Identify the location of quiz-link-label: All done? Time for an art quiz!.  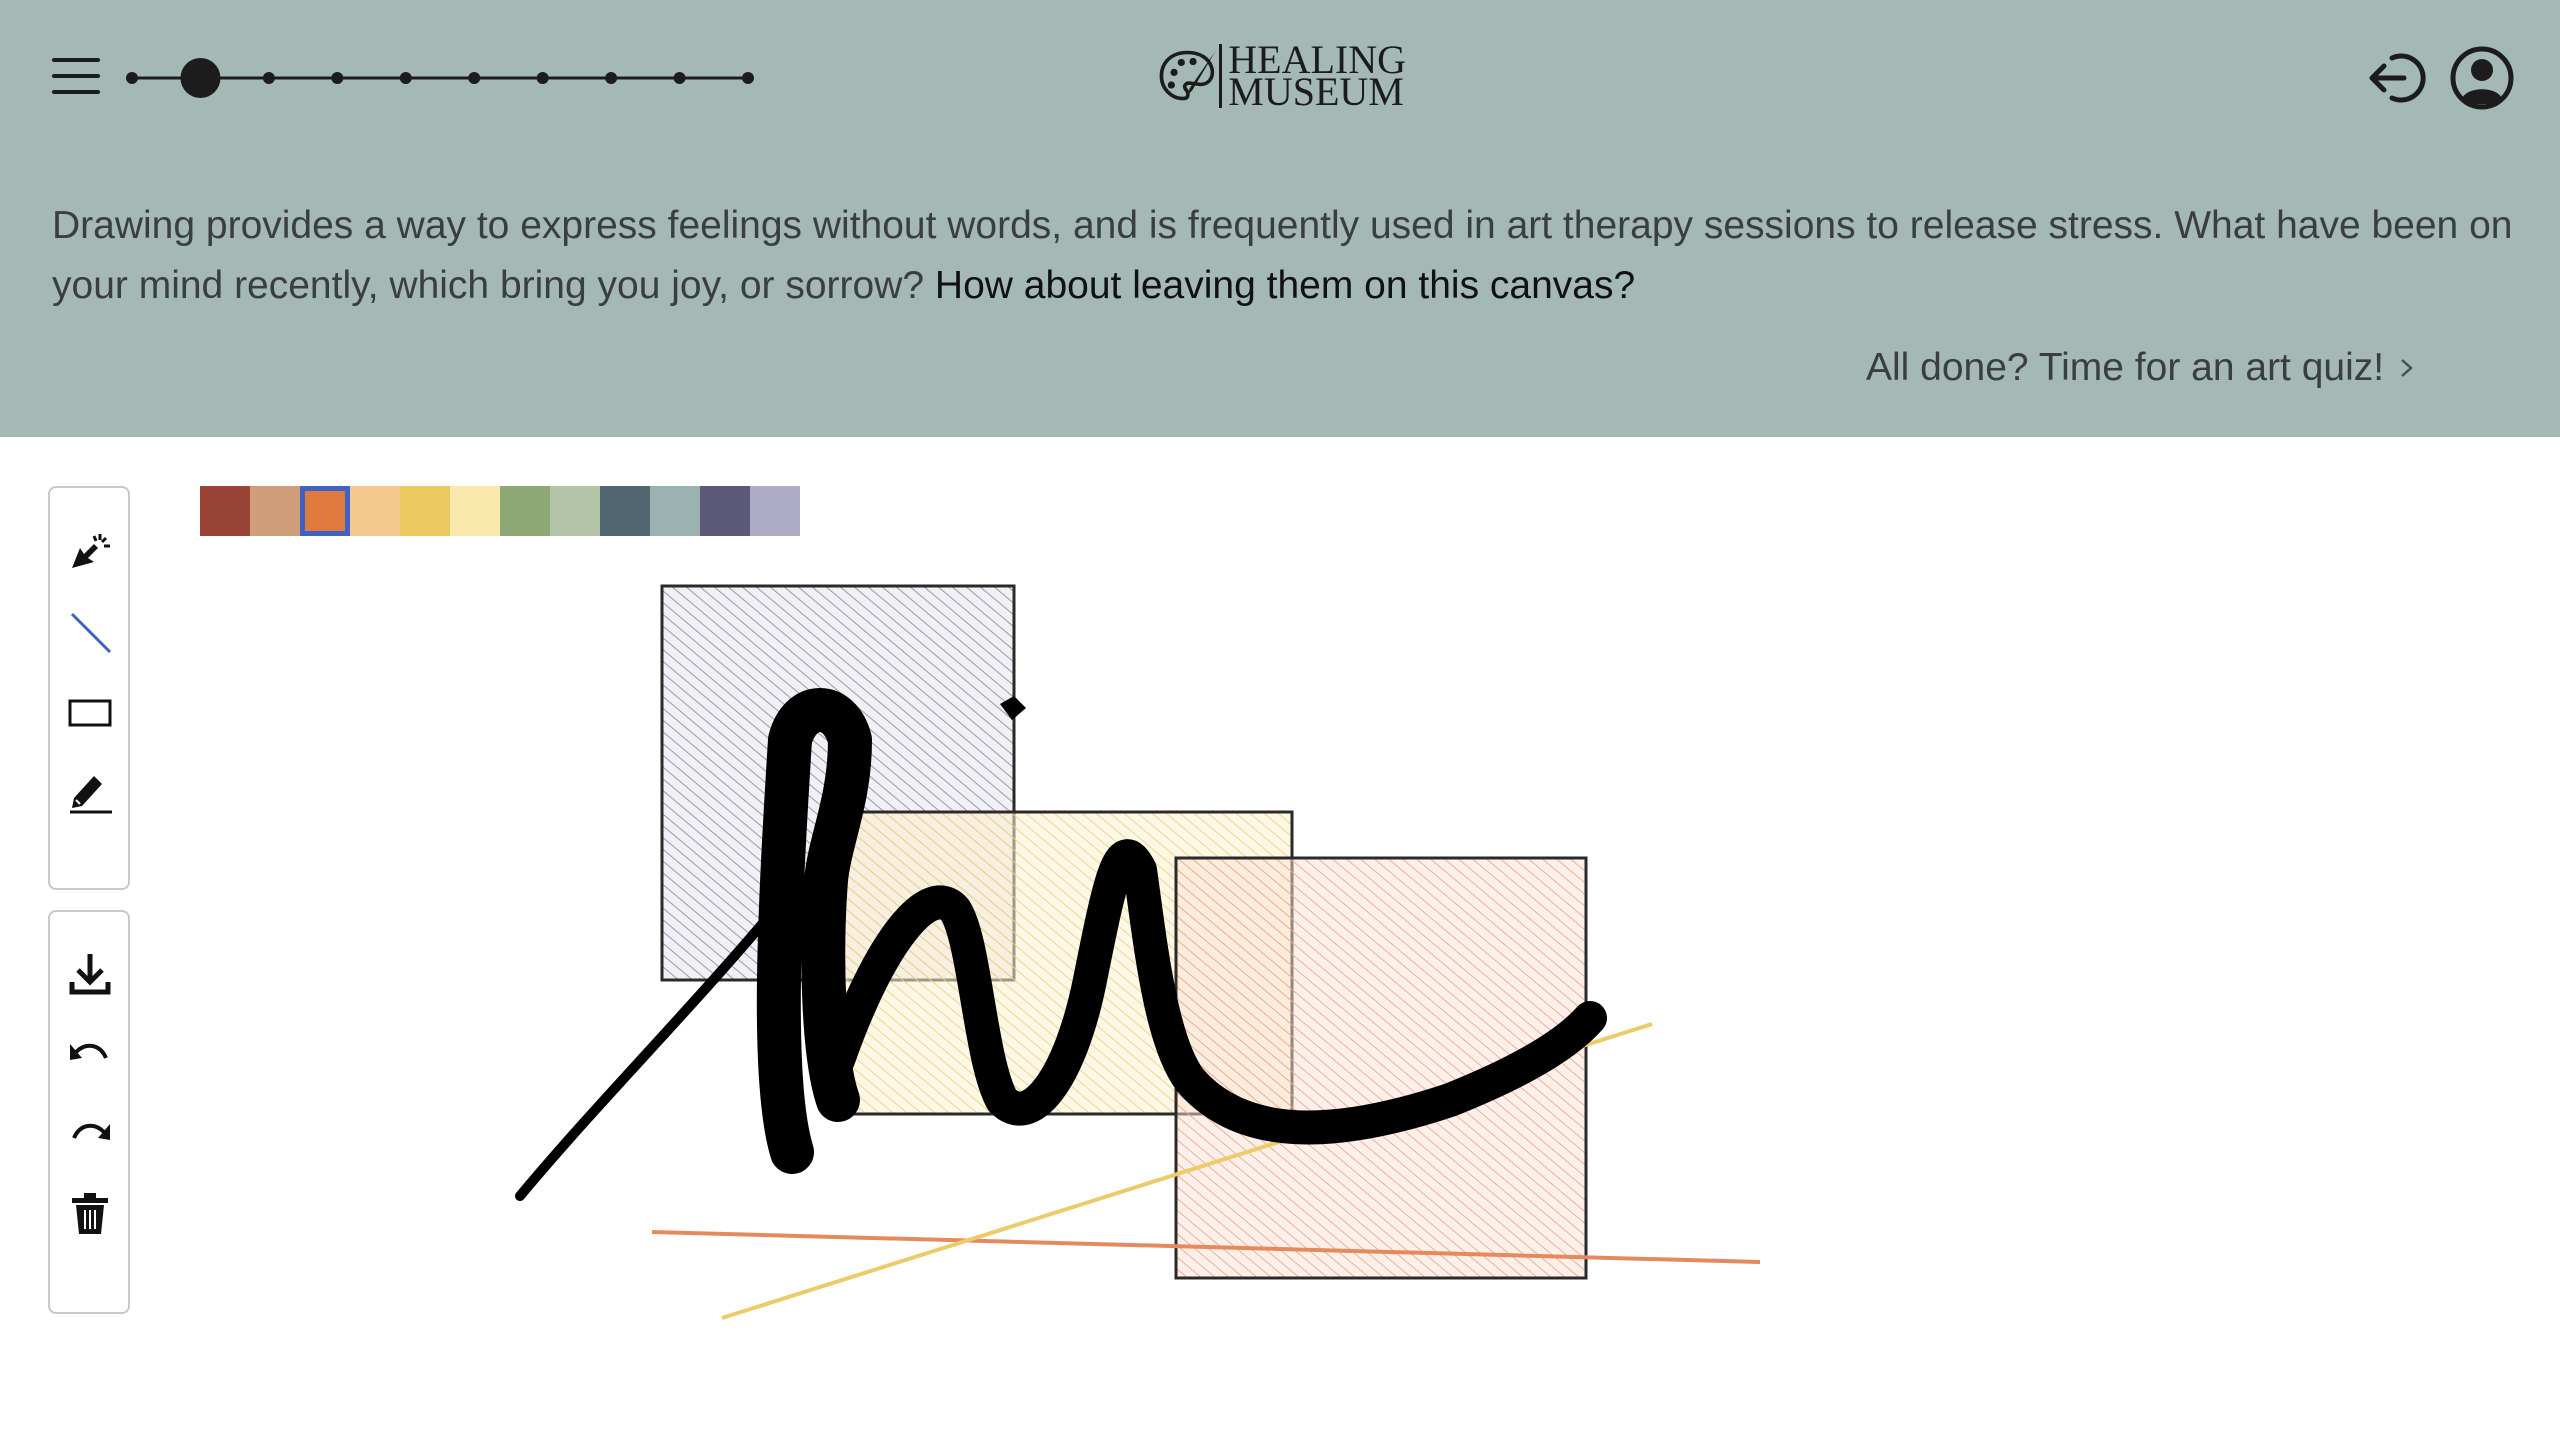
(2125, 367).